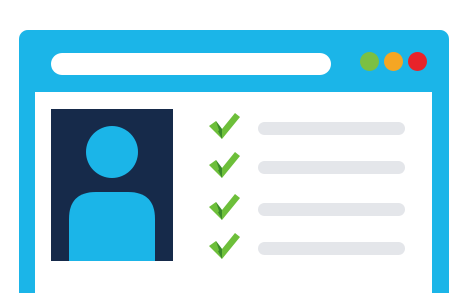  Describe the element at coordinates (369, 61) in the screenshot. I see `window-control-green` at that location.